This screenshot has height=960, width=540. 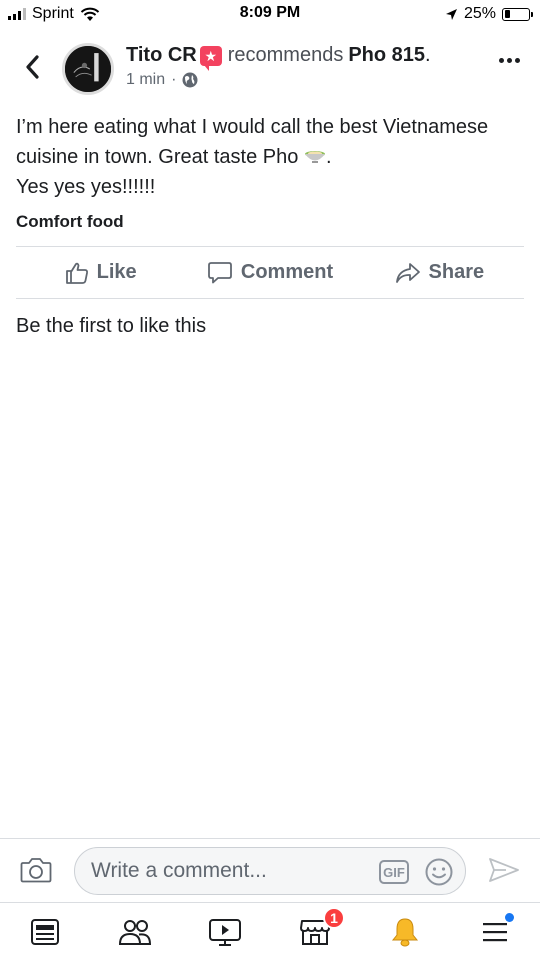 I want to click on tab-menu, so click(x=495, y=931).